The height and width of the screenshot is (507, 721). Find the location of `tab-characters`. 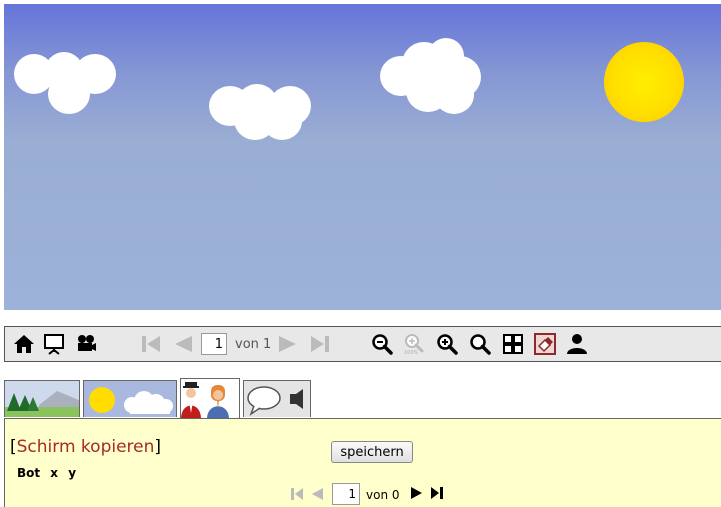

tab-characters is located at coordinates (210, 399).